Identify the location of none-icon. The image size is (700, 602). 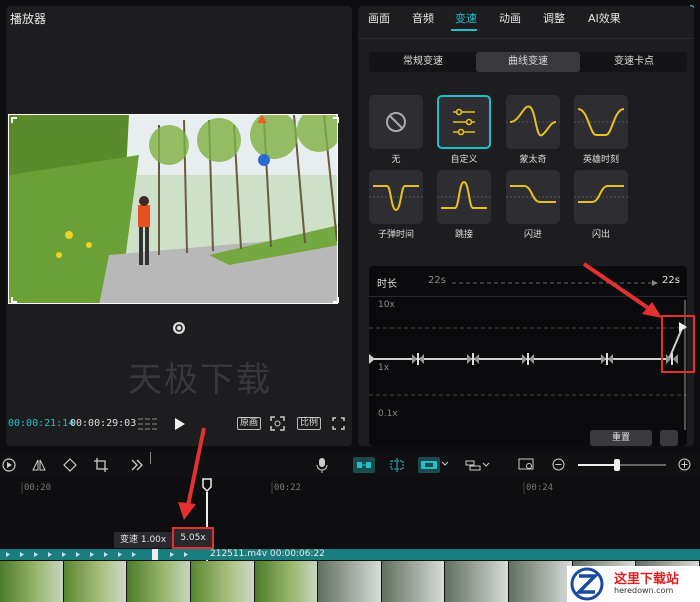
(396, 122).